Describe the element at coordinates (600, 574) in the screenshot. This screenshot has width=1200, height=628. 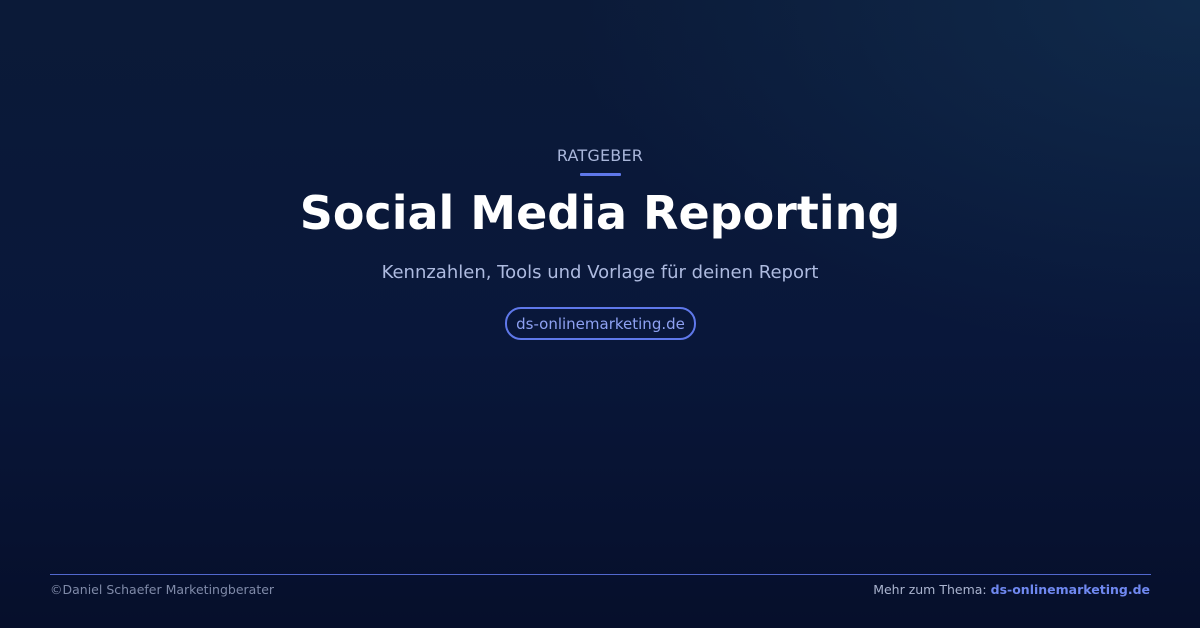
I see `footer-divider` at that location.